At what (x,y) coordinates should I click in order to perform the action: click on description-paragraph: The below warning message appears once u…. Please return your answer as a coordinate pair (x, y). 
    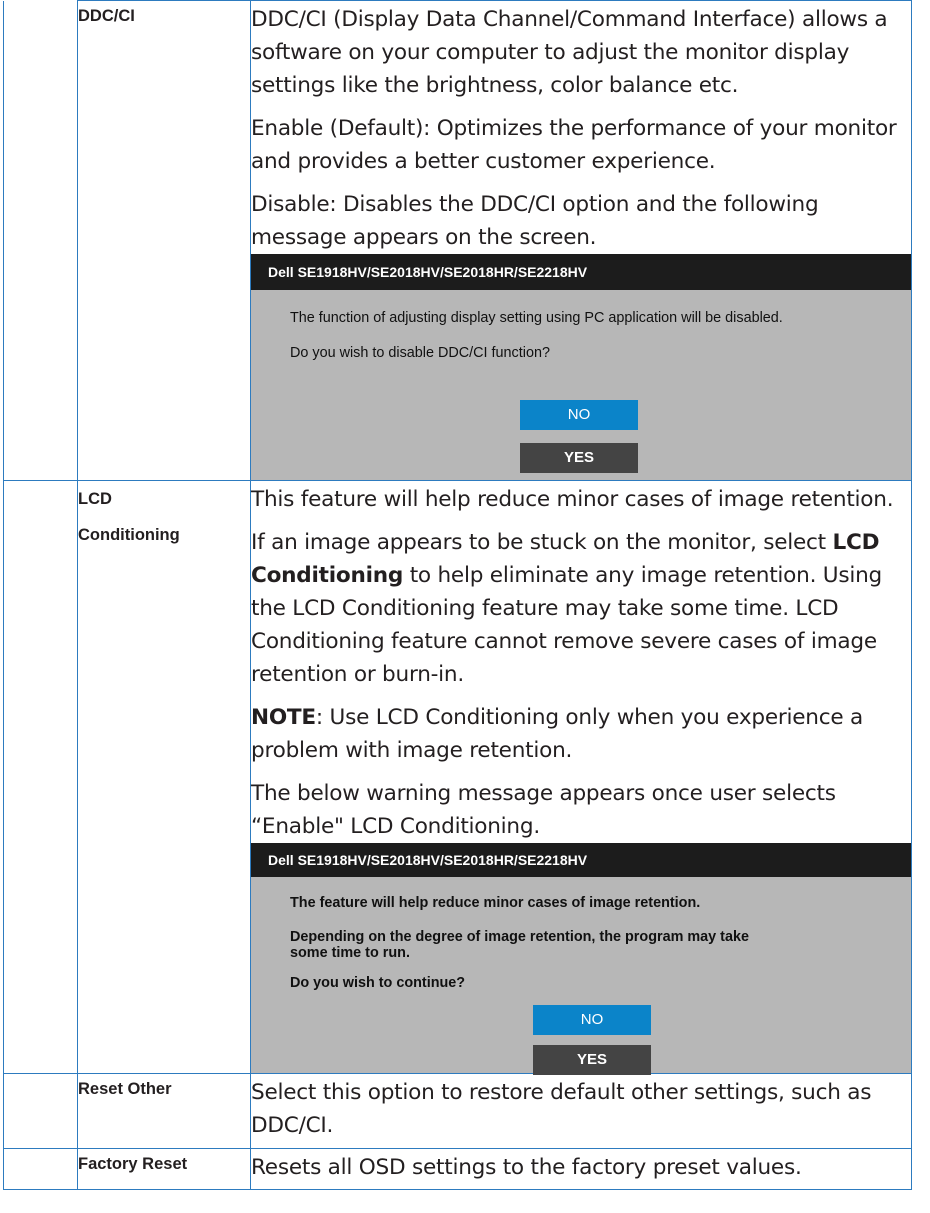
    Looking at the image, I should click on (543, 810).